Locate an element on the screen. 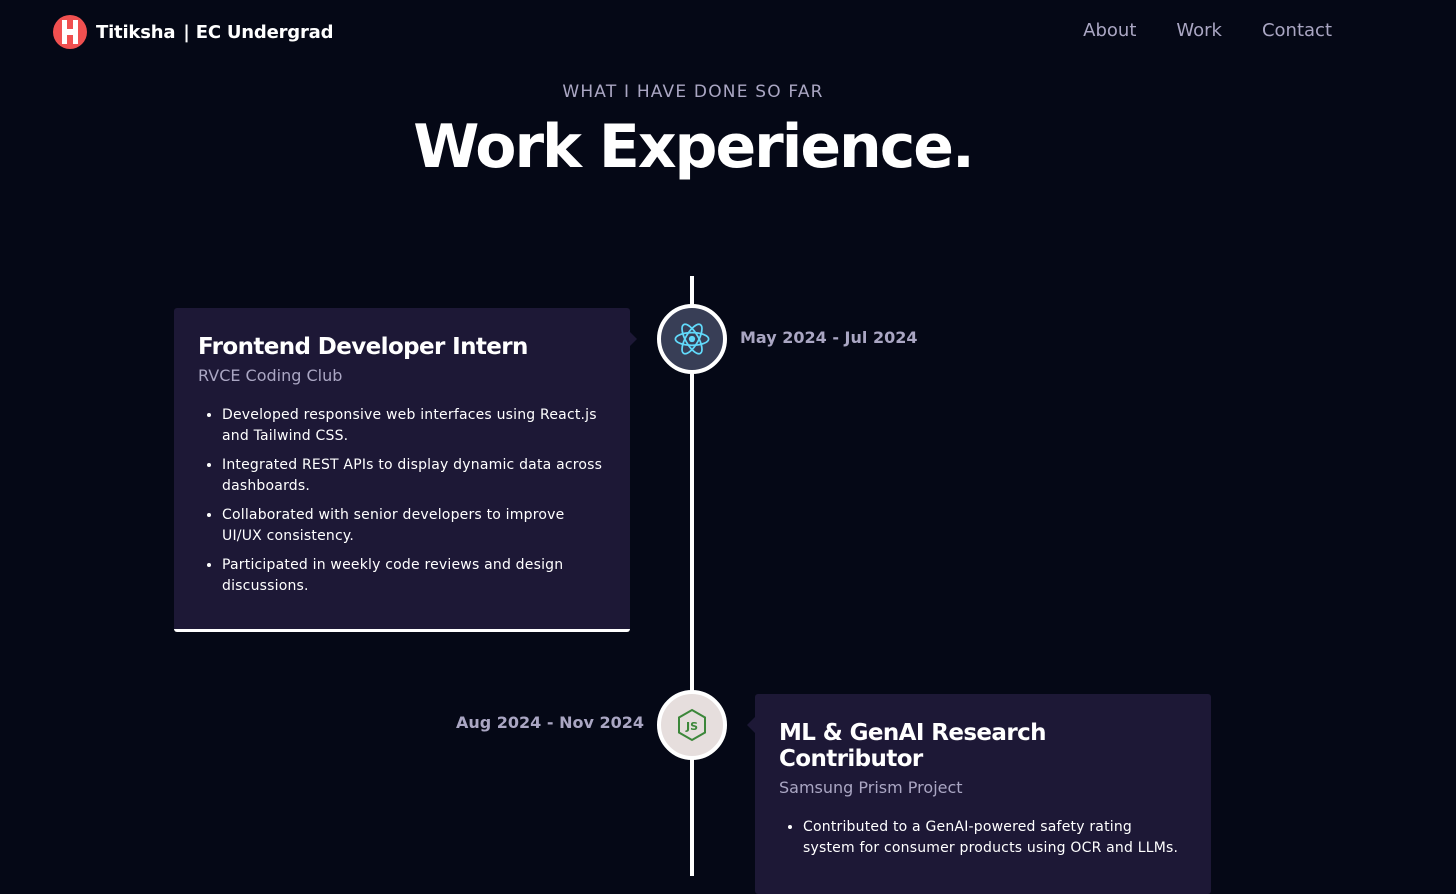  logo-icon is located at coordinates (70, 32).